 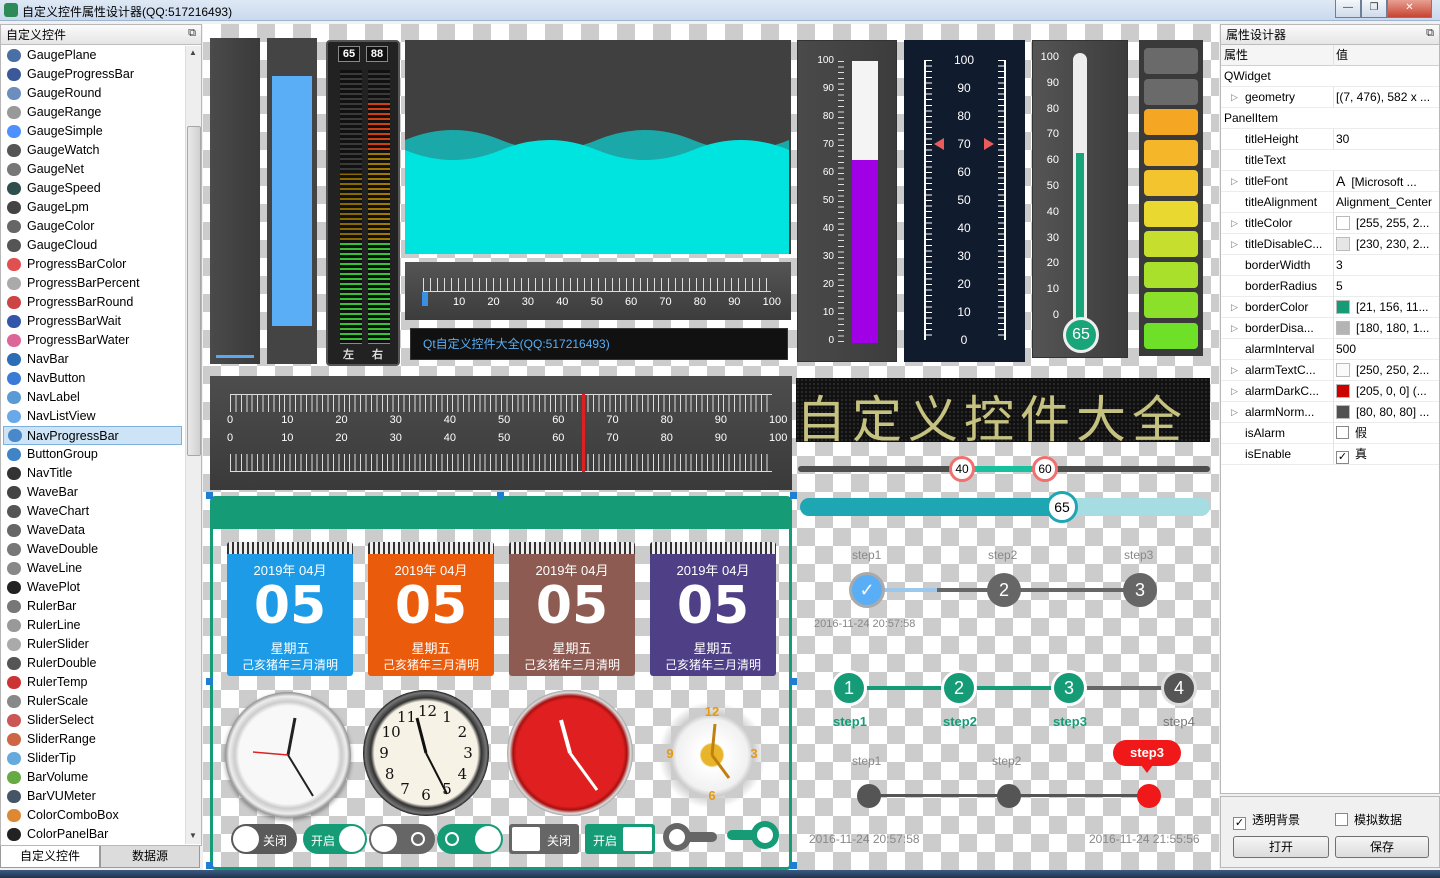 I want to click on slider-range: 40 60, so click(x=1004, y=469).